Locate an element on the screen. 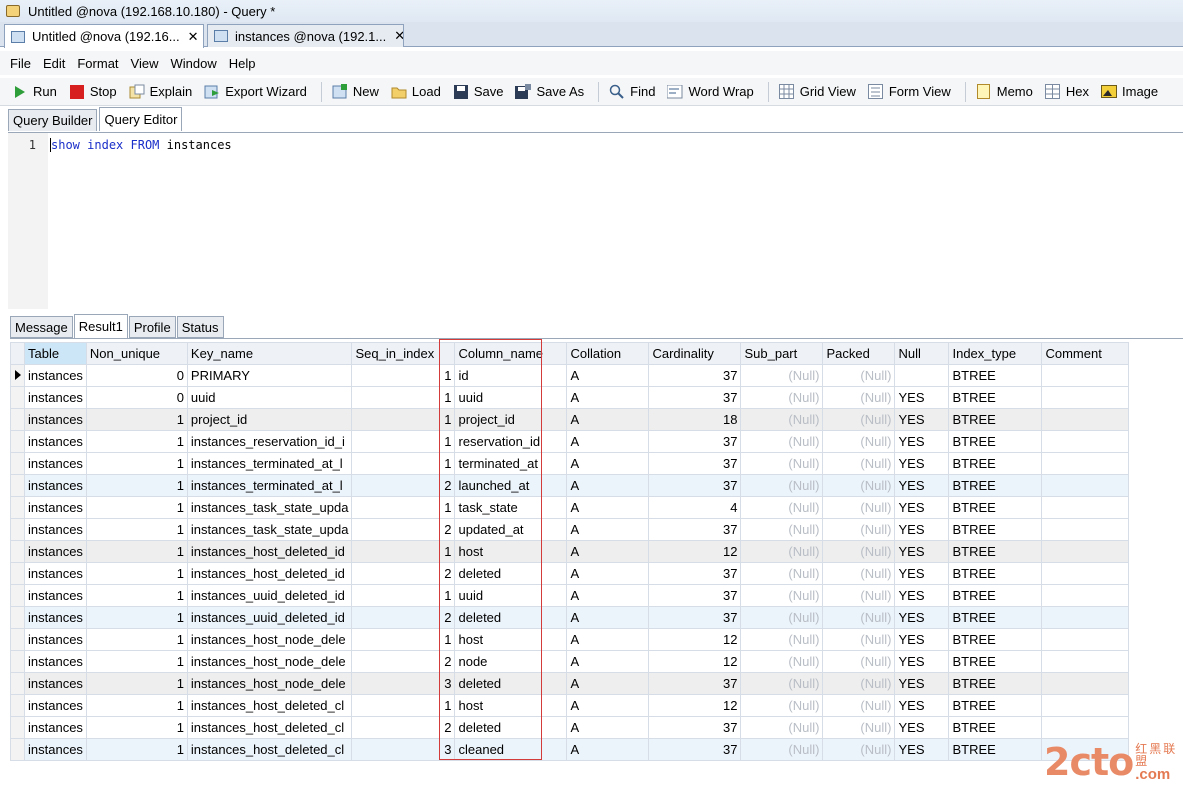  cell-column-name: uuid is located at coordinates (511, 595).